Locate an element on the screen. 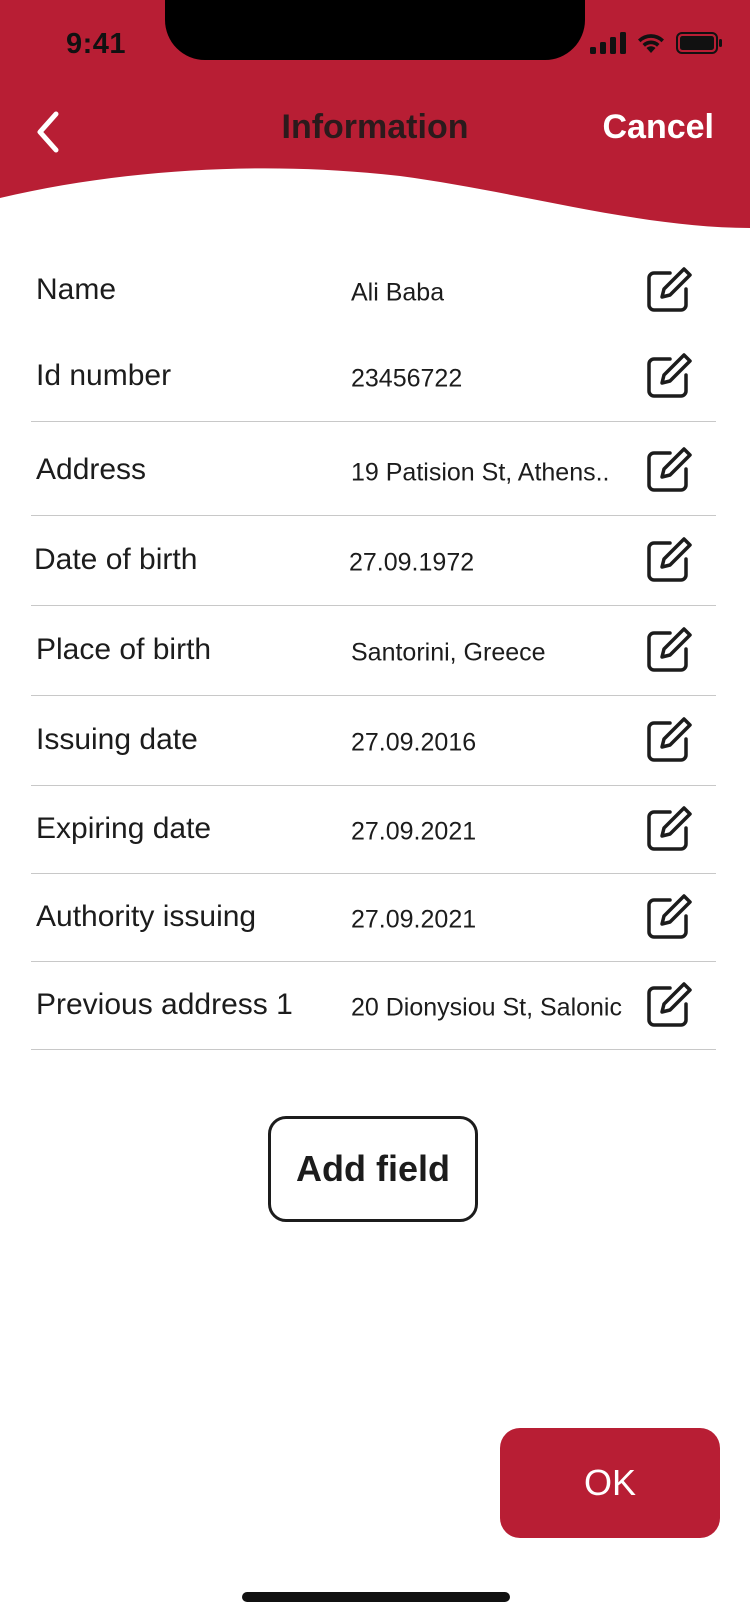 The height and width of the screenshot is (1624, 750). ok-button: OK is located at coordinates (610, 1483).